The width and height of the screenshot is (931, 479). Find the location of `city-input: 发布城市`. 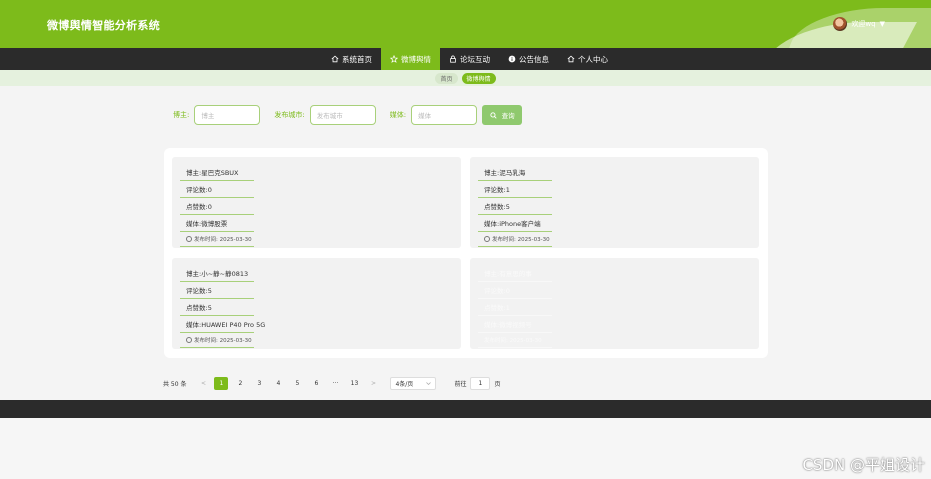

city-input: 发布城市 is located at coordinates (342, 115).